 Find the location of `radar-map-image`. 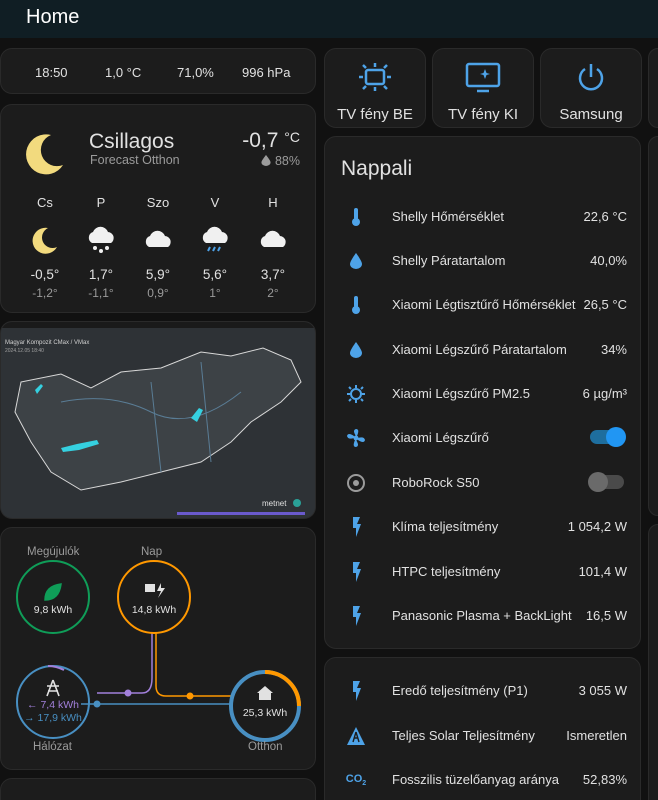

radar-map-image is located at coordinates (158, 420).